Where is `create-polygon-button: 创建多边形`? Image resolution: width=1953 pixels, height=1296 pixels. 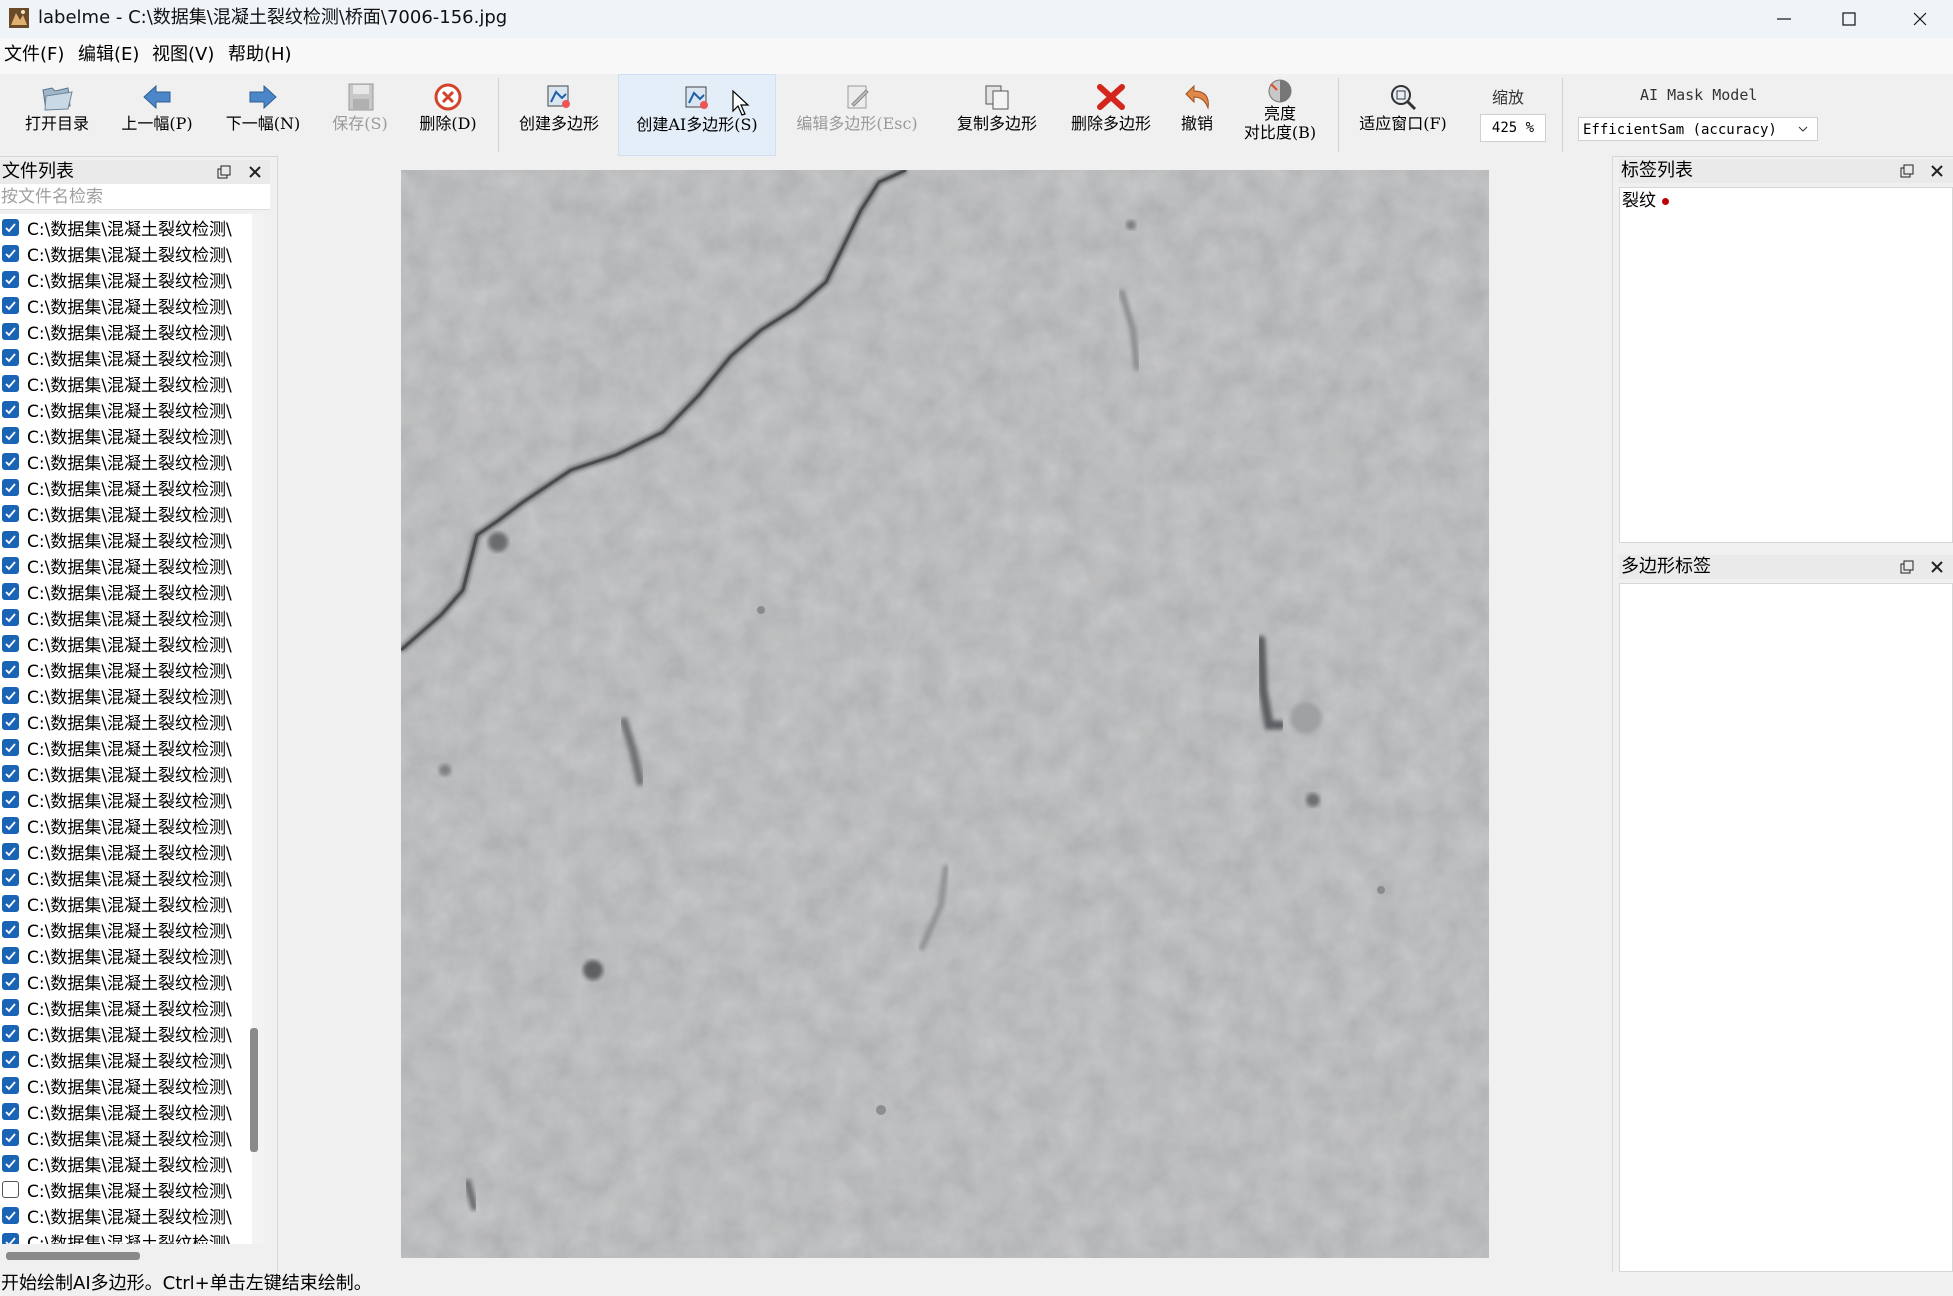
create-polygon-button: 创建多边形 is located at coordinates (559, 115).